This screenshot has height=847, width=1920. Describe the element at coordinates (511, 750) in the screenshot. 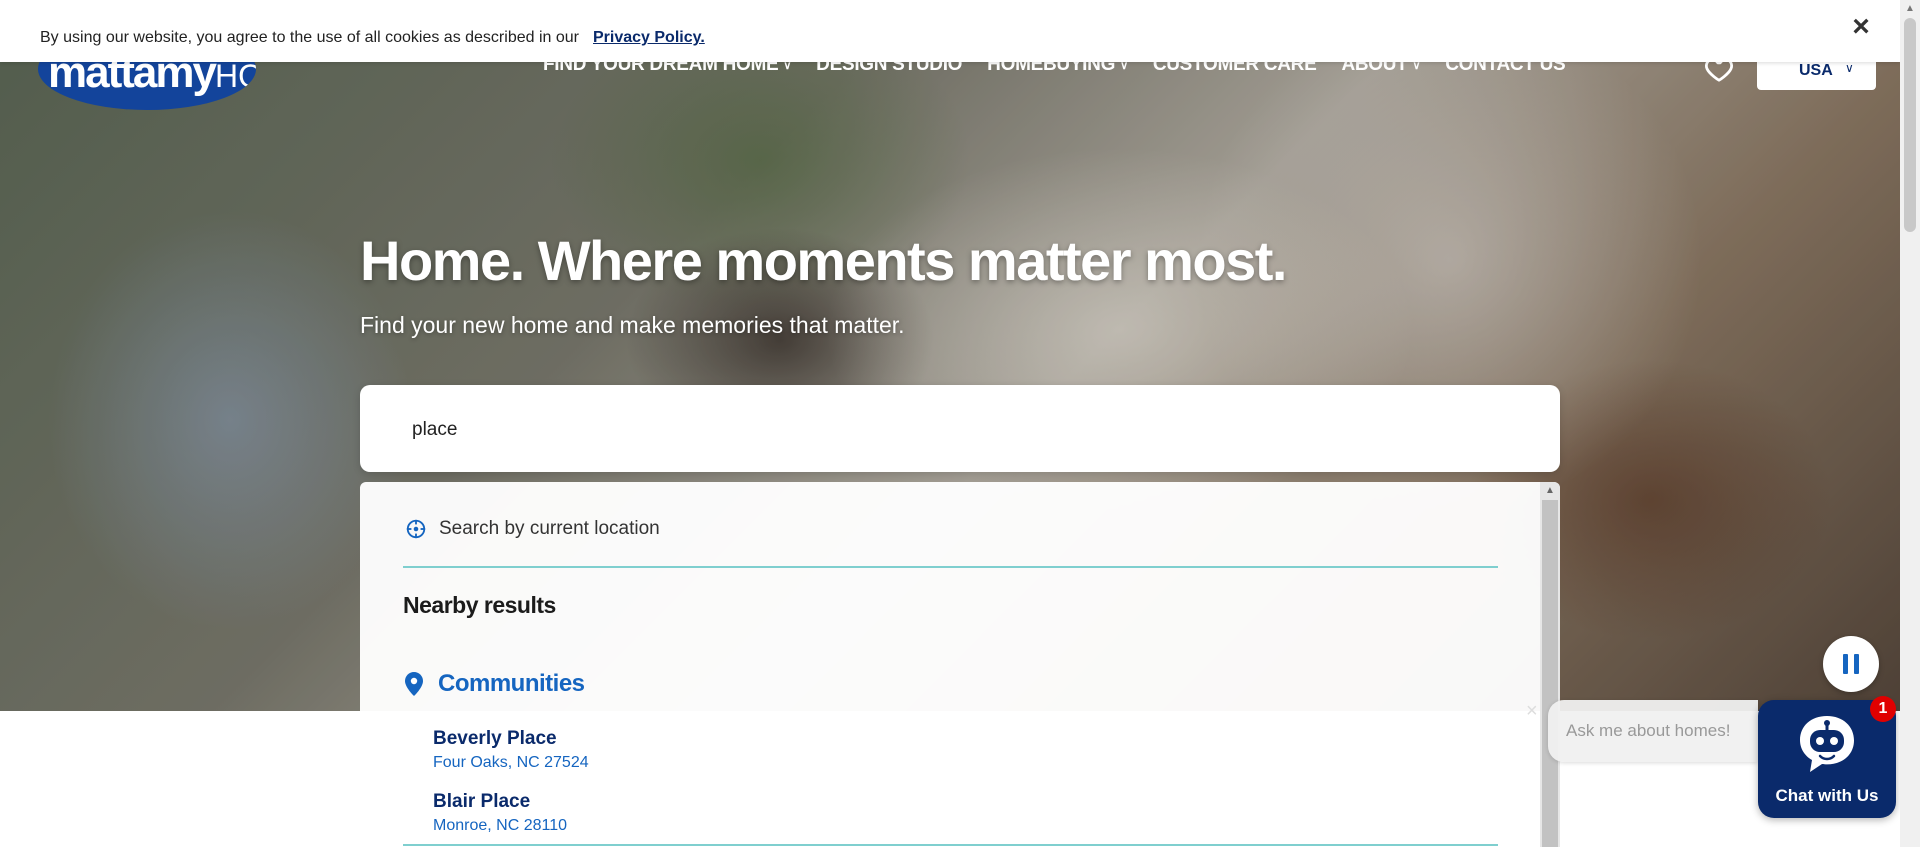

I see `result-item: Beverly Place Four Oaks, NC 27524` at that location.